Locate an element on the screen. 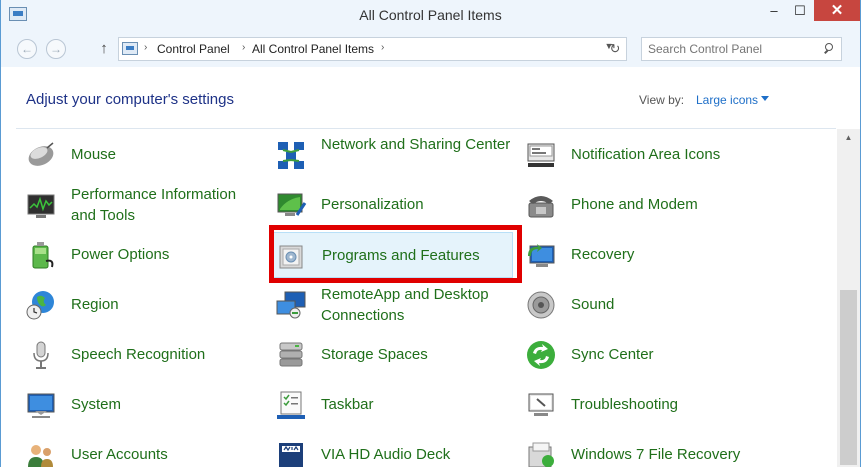 This screenshot has width=861, height=467. mouse-icon is located at coordinates (41, 154).